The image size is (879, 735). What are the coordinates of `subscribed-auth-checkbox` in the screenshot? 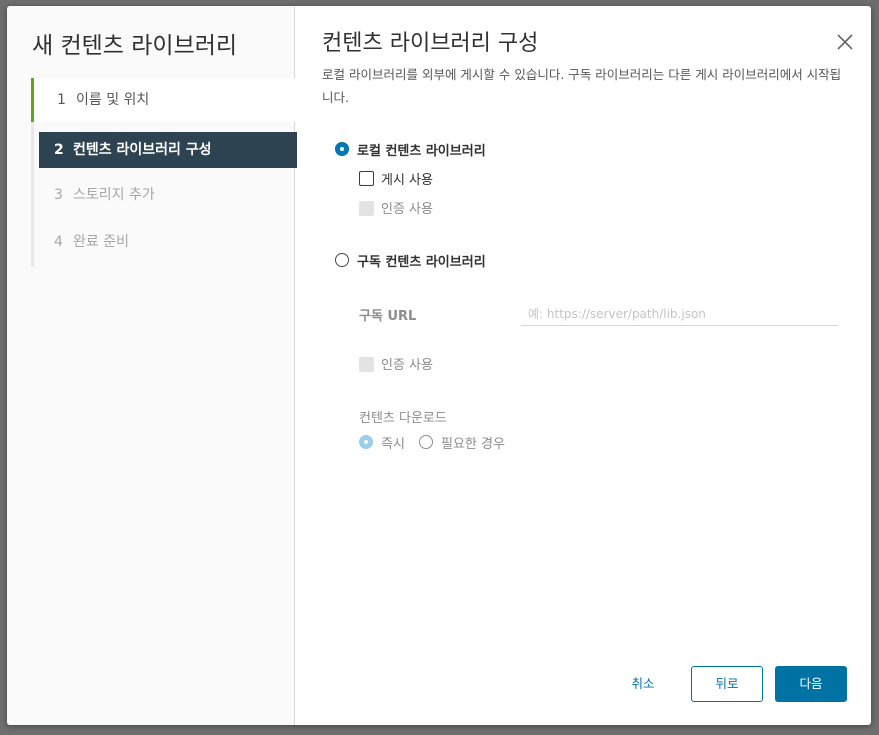 It's located at (366, 364).